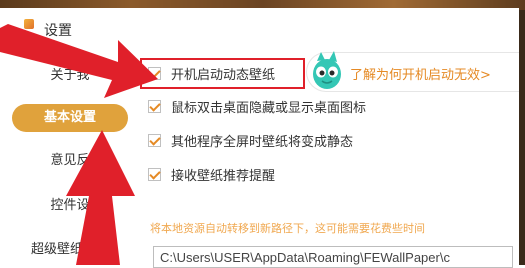 The height and width of the screenshot is (268, 525). What do you see at coordinates (70, 76) in the screenshot?
I see `sidebar-item-about: 关于我` at bounding box center [70, 76].